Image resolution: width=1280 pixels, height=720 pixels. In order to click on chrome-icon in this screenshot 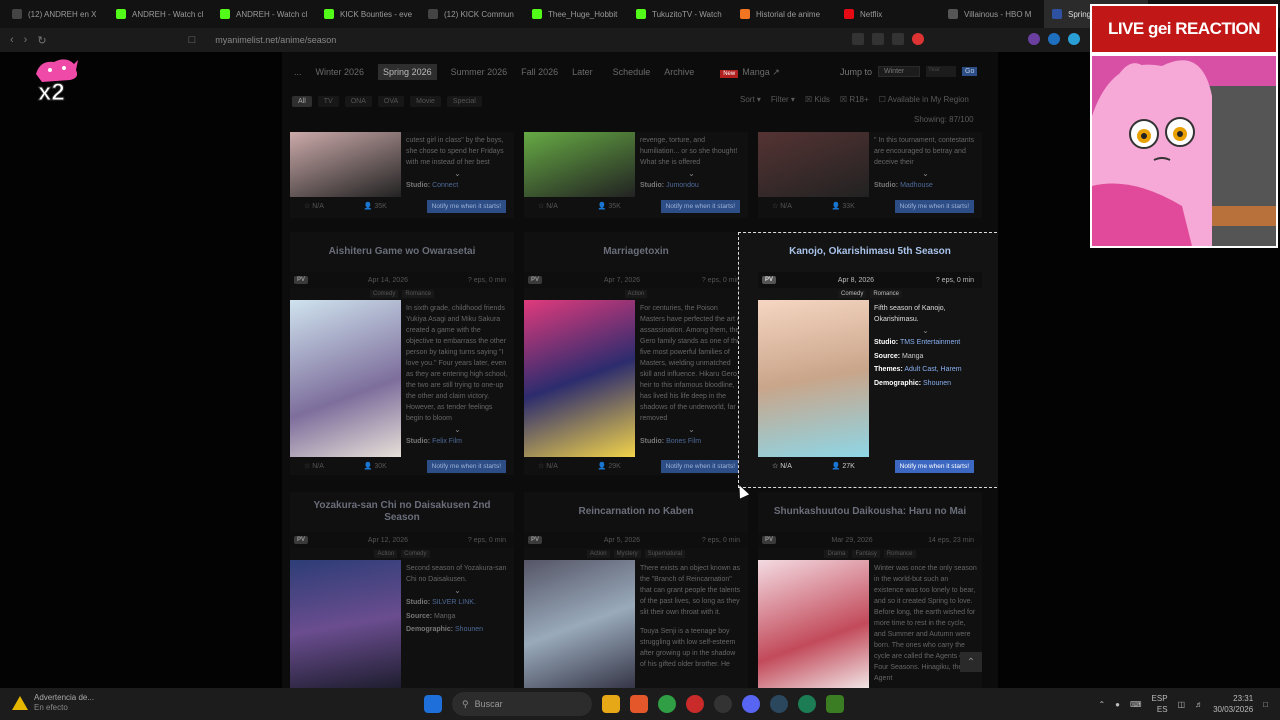, I will do `click(667, 704)`.